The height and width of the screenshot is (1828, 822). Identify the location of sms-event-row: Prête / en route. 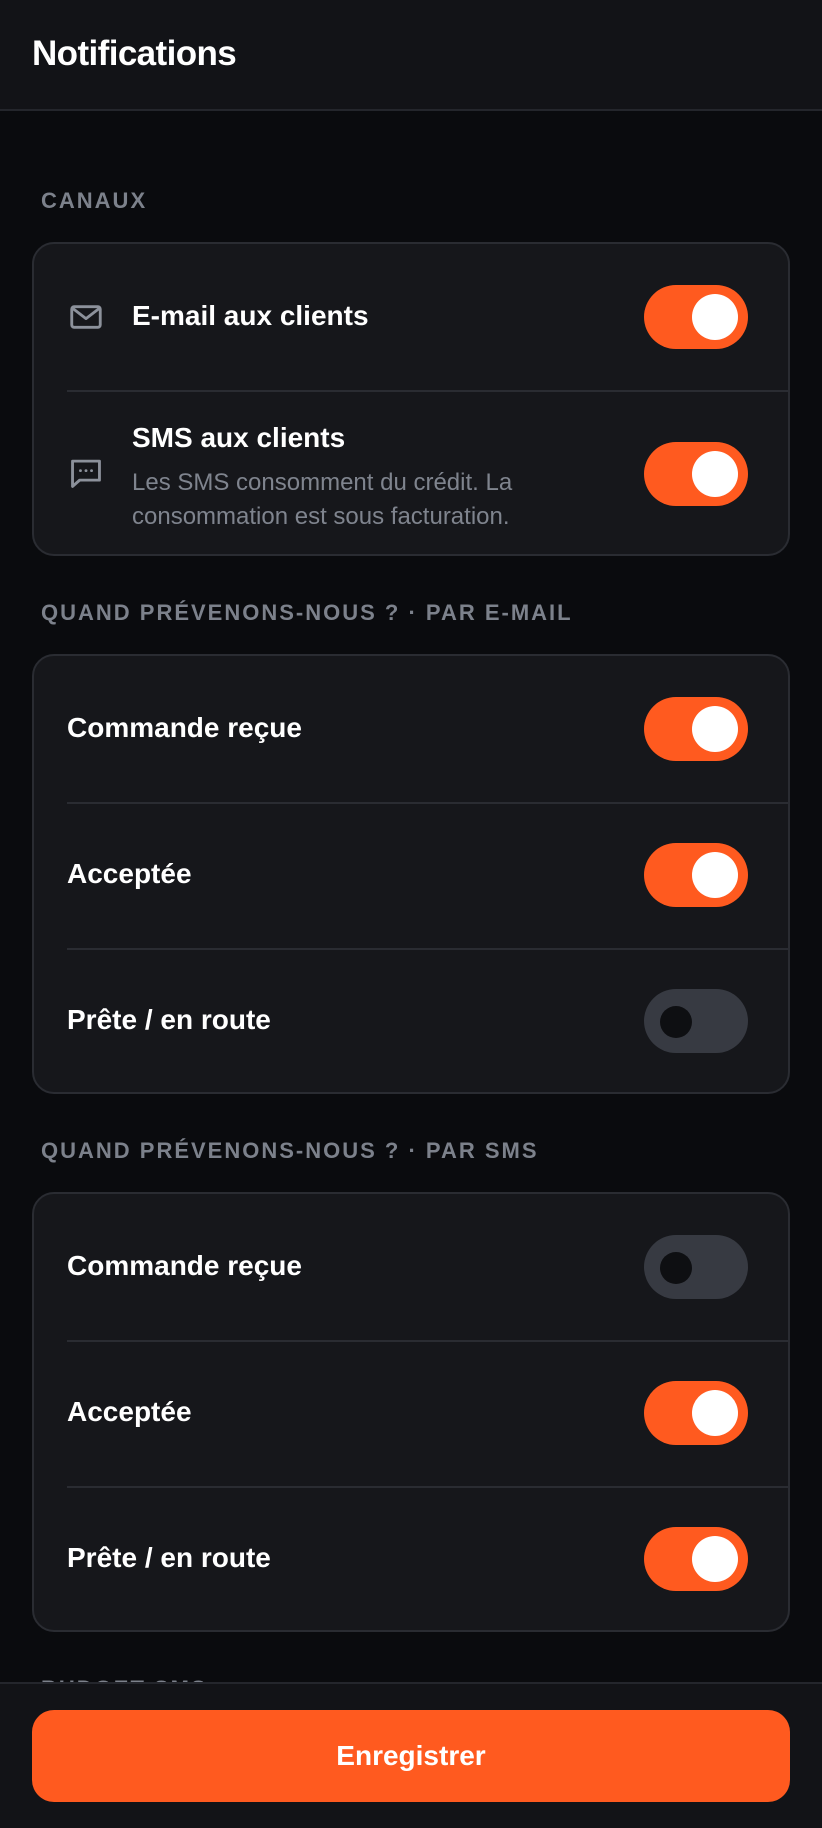
(411, 1558).